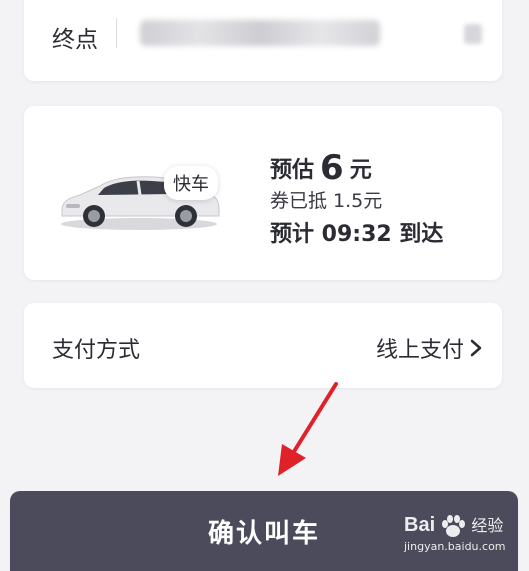 Image resolution: width=529 pixels, height=571 pixels. I want to click on watermark-suffix: 经验, so click(487, 525).